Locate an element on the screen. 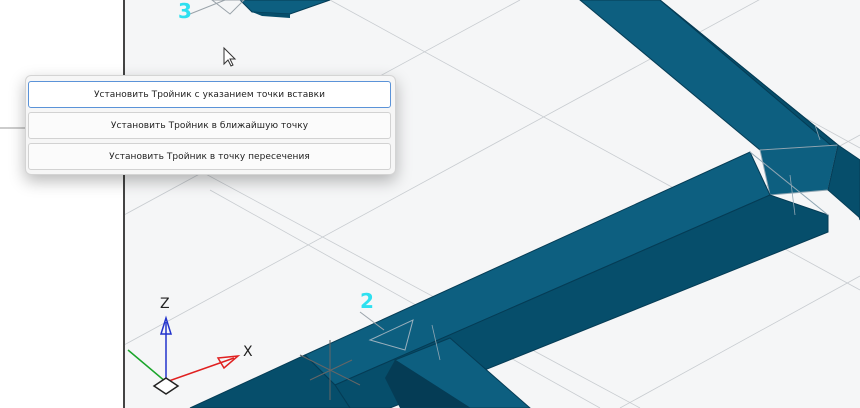 Image resolution: width=860 pixels, height=408 pixels. menu-item-tee-nearest-point: Установить Тройник в ближайшую точку is located at coordinates (209, 125).